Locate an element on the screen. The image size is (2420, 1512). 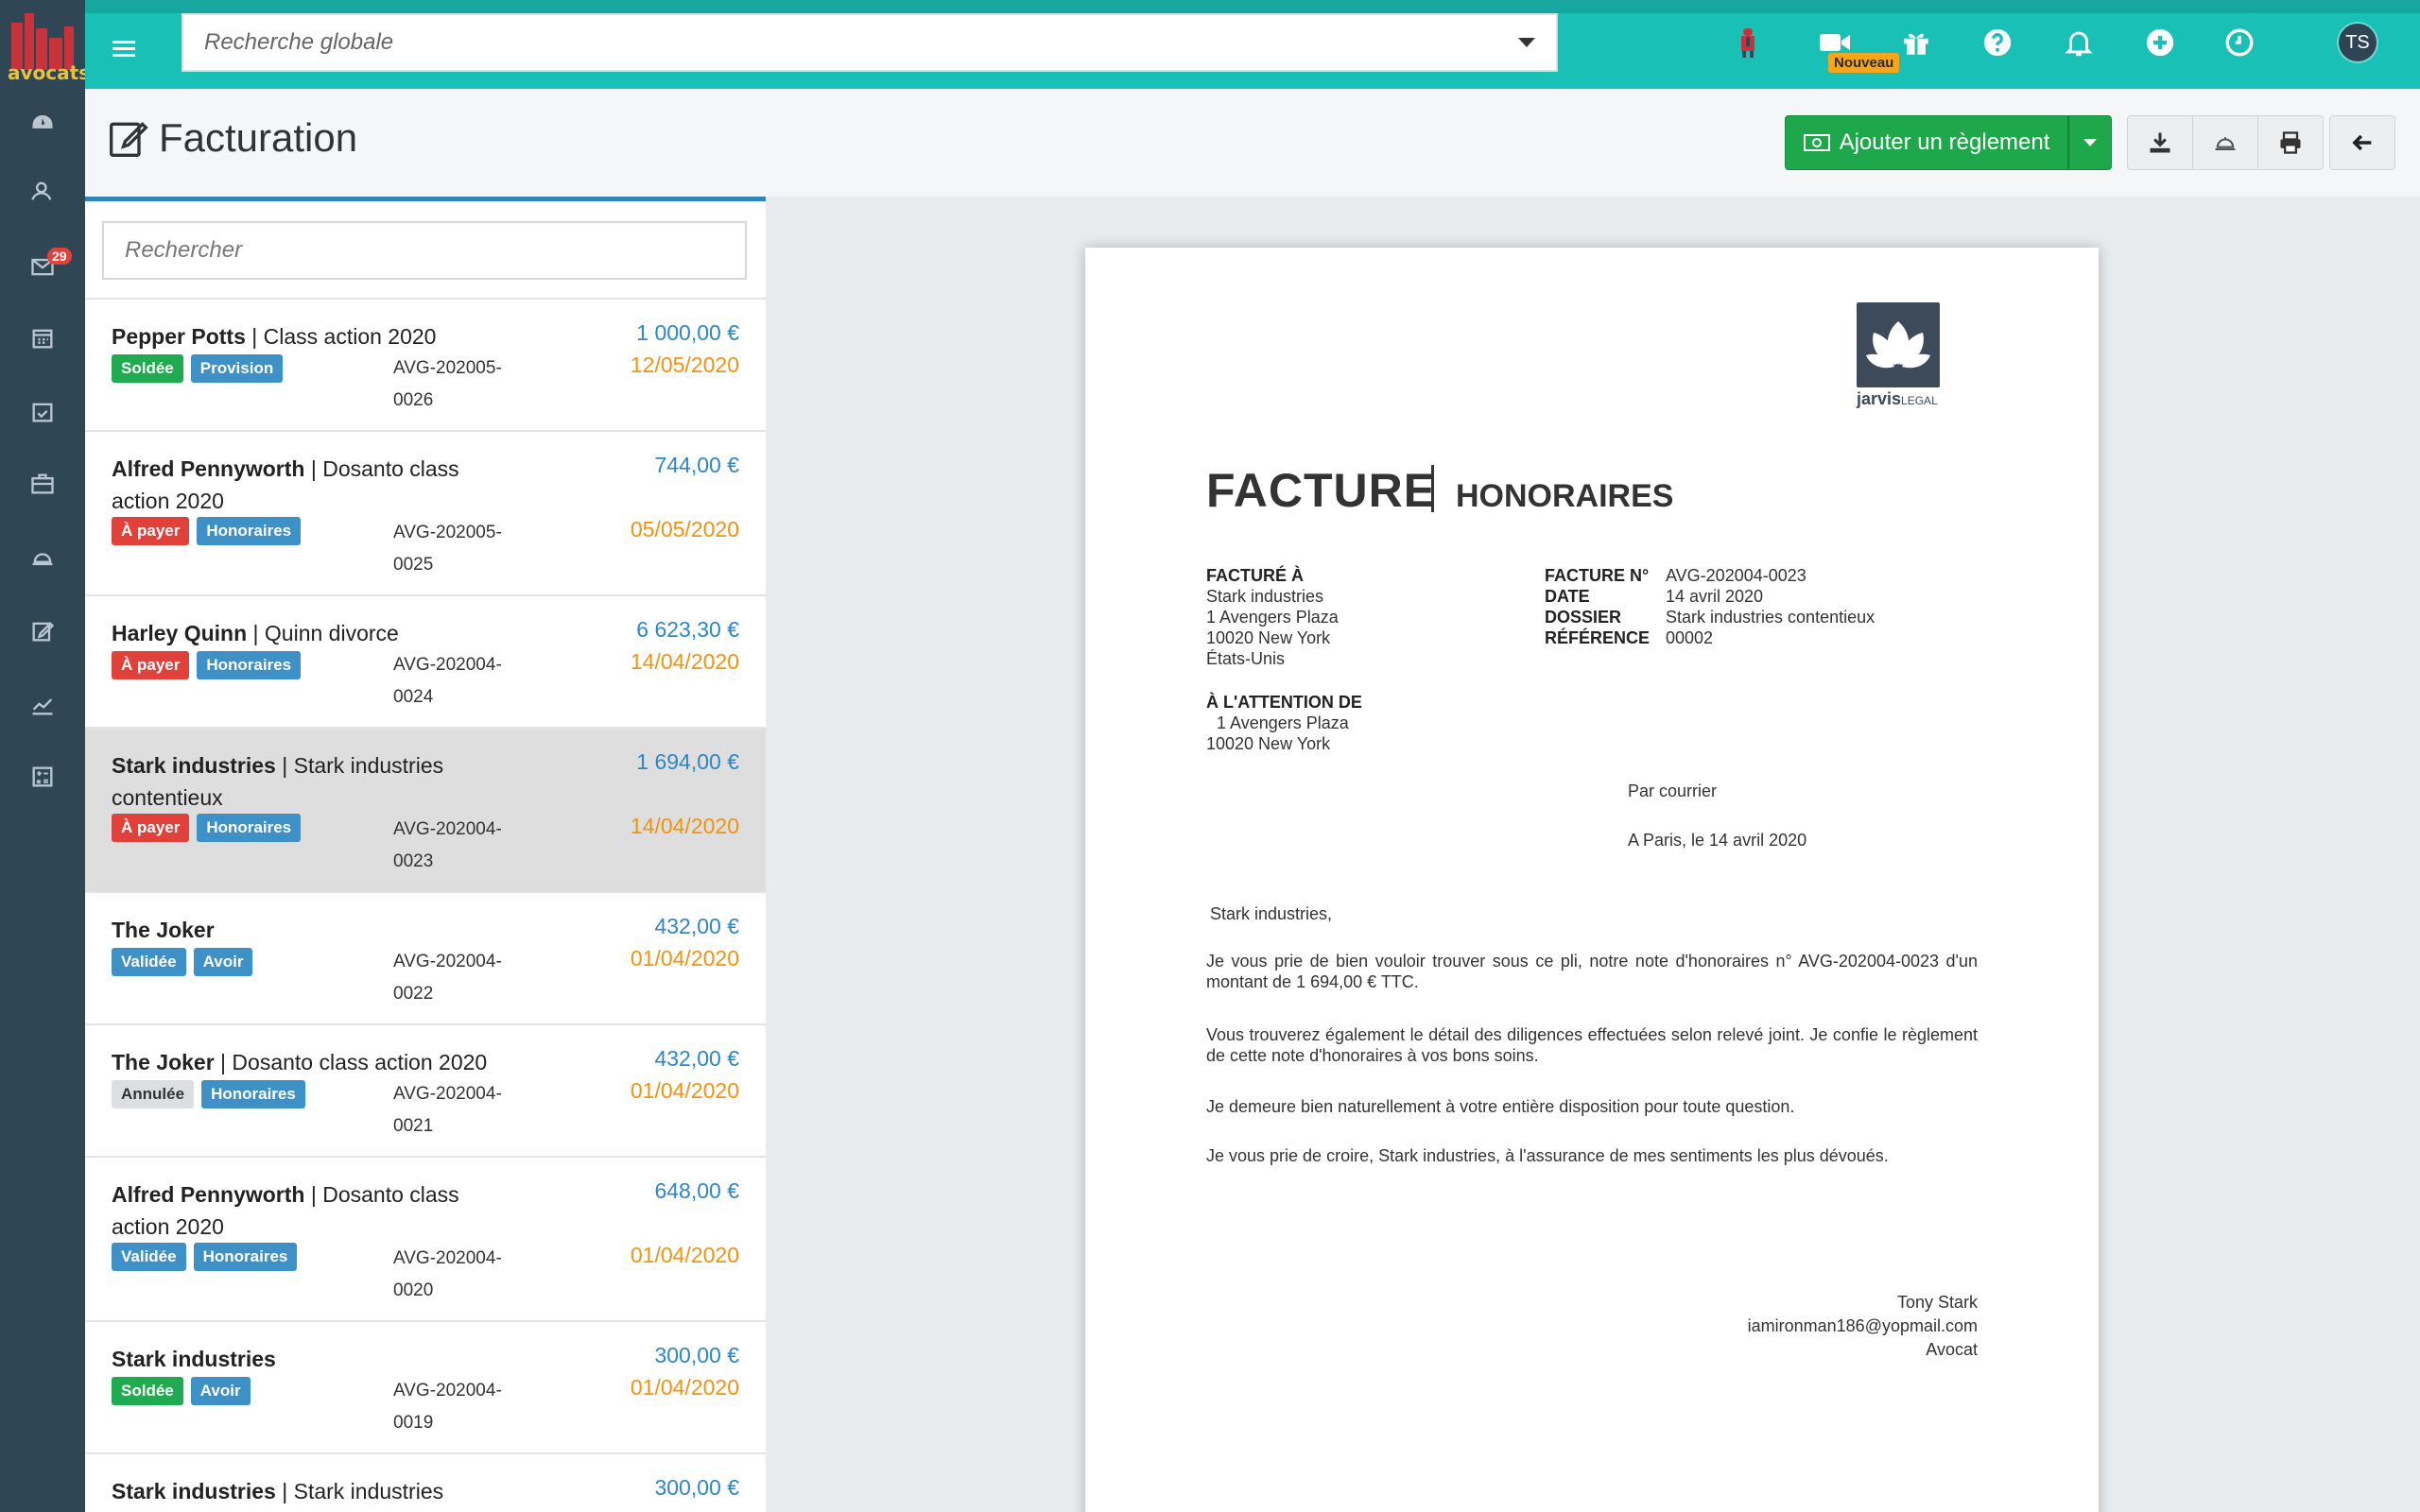
invoice-title: The Joker | Dosanto class action 2020 is located at coordinates (315, 1062).